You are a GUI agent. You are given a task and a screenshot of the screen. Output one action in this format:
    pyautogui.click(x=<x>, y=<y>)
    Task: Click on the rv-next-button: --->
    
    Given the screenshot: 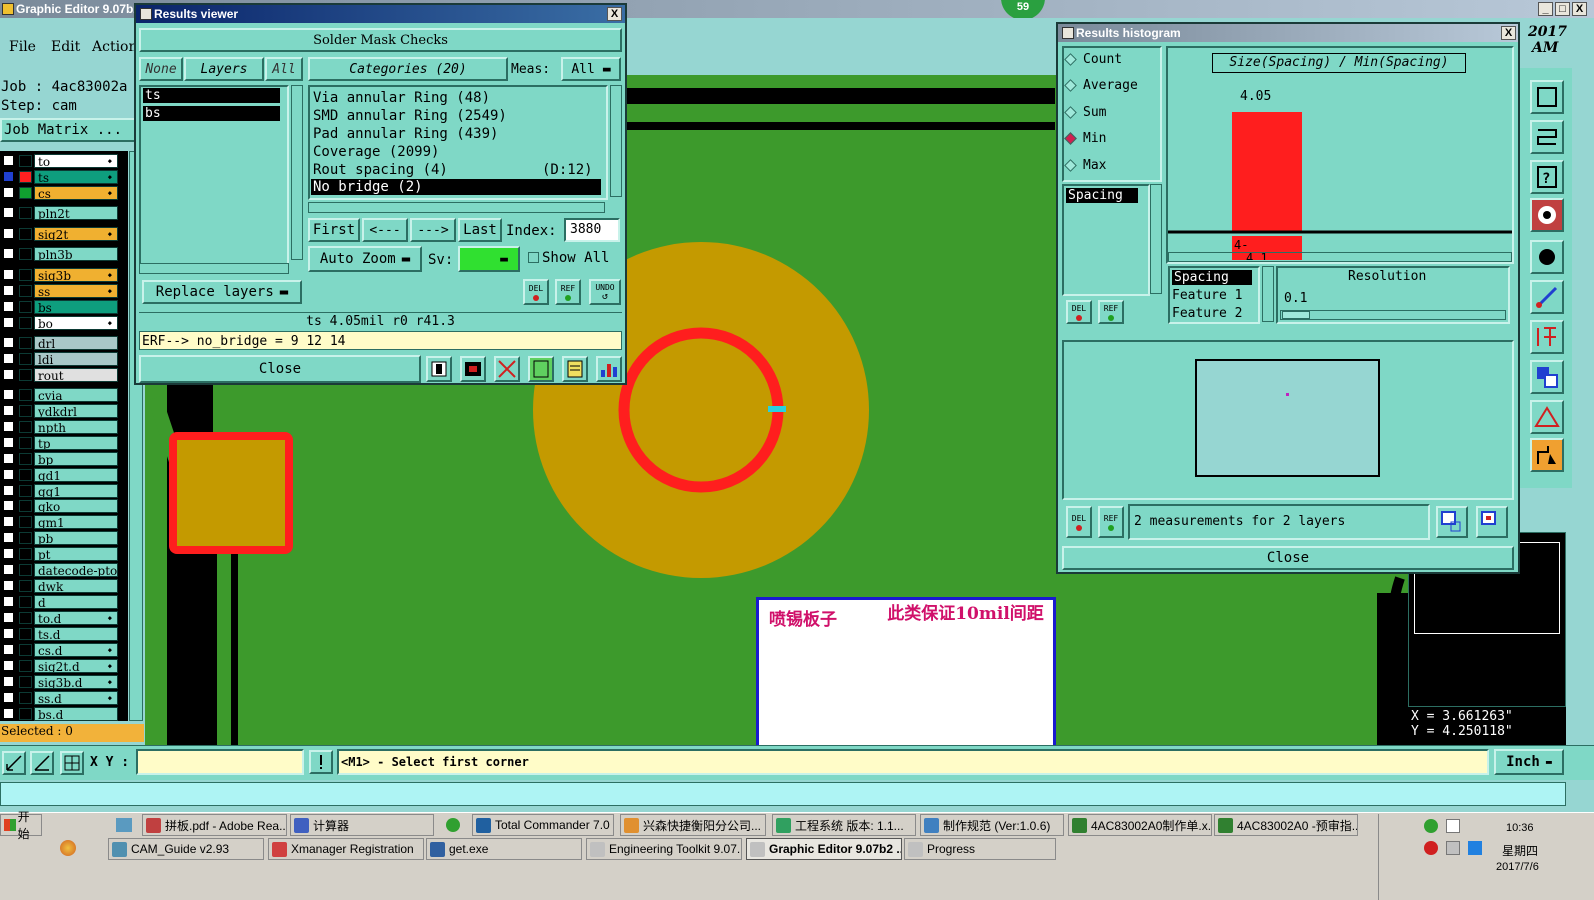 What is the action you would take?
    pyautogui.click(x=433, y=230)
    